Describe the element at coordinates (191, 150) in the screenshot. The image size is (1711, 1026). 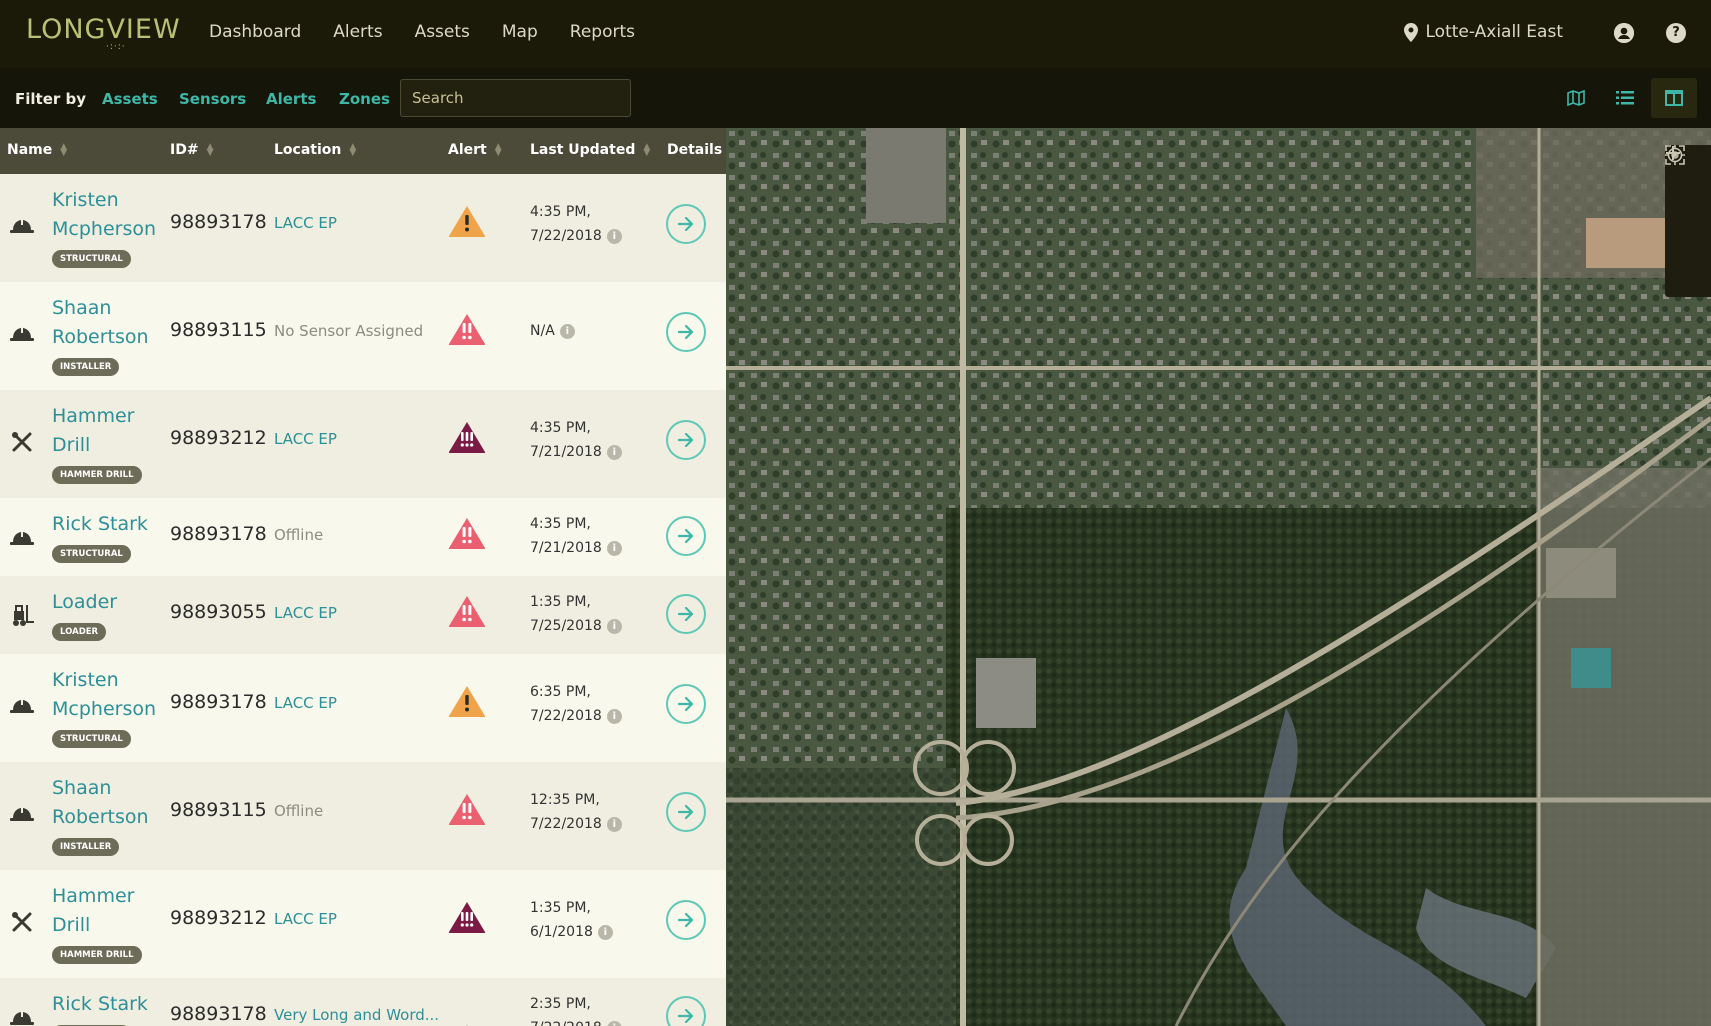
I see `col-id: ID# ▲ ▼` at that location.